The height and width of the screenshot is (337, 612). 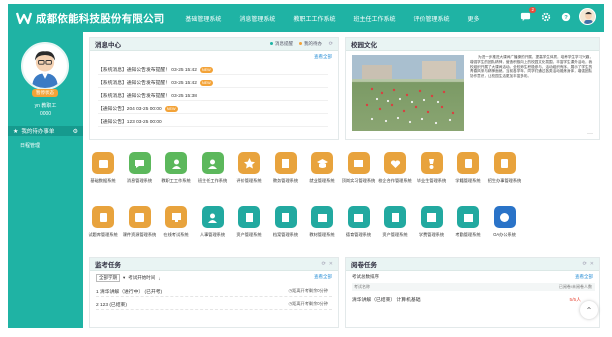 I want to click on sort-icon: ↓, so click(x=159, y=278).